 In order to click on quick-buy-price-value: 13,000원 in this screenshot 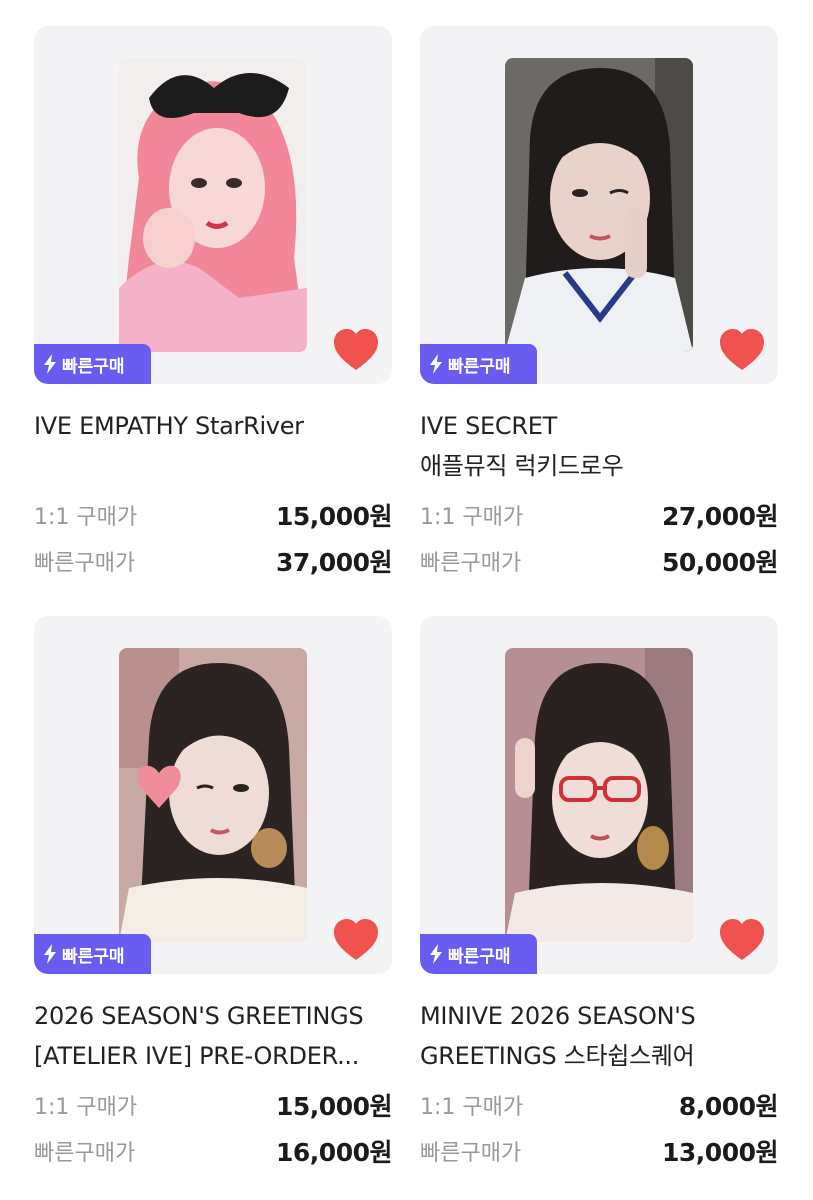, I will do `click(720, 1152)`.